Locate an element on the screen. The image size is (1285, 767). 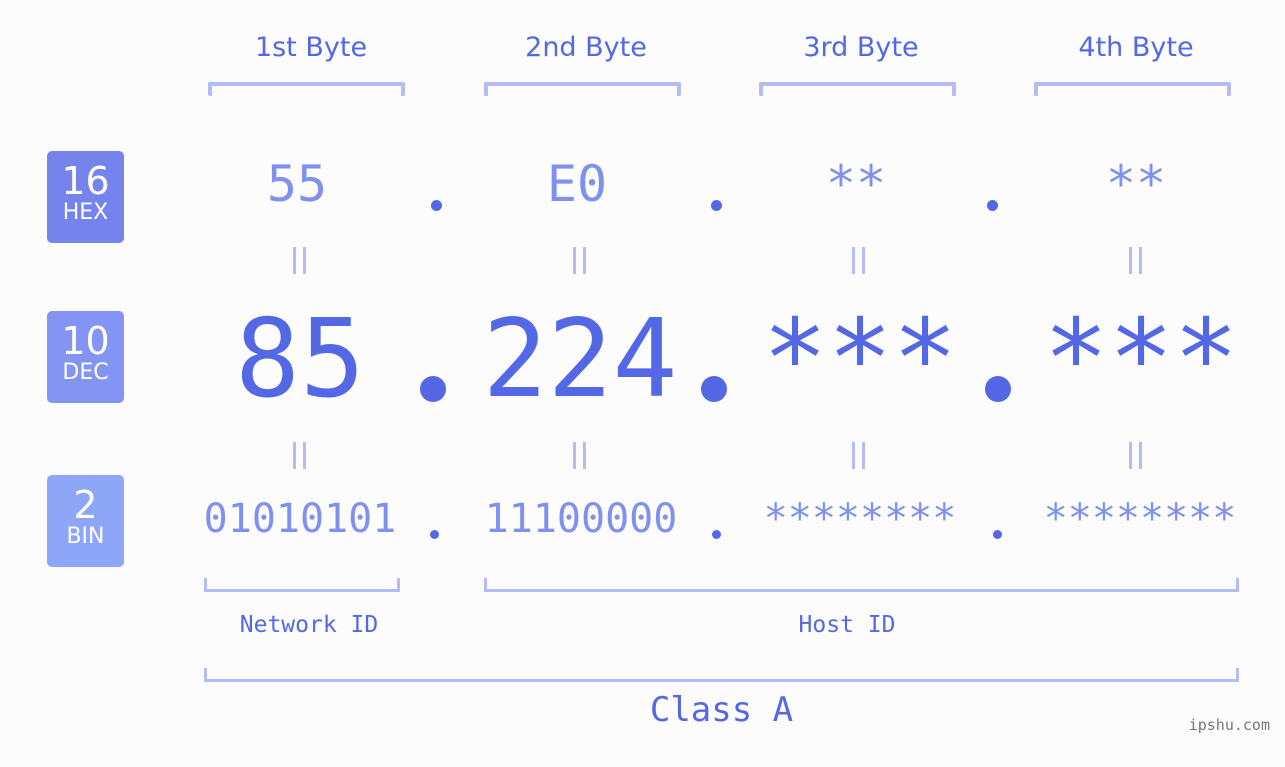
bin-badge: 2 BIN is located at coordinates (85, 521).